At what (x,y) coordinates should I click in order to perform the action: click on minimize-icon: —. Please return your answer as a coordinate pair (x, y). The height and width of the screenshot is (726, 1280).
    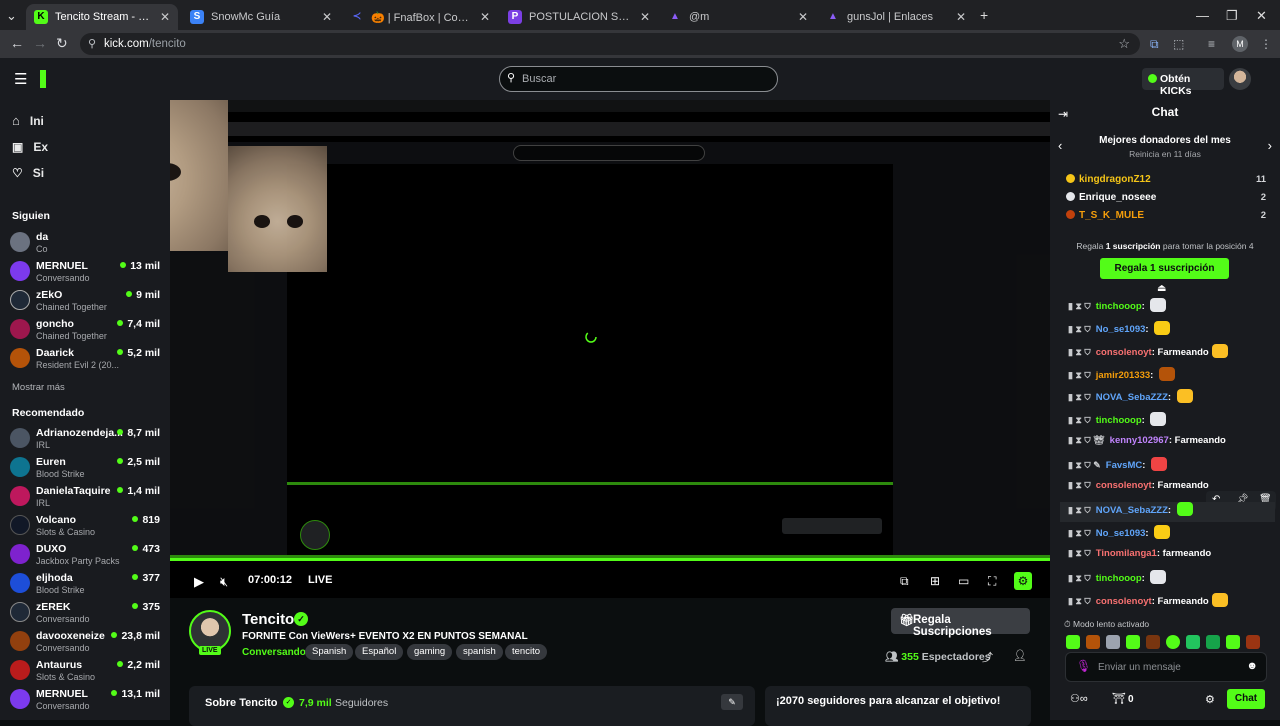
    Looking at the image, I should click on (1202, 15).